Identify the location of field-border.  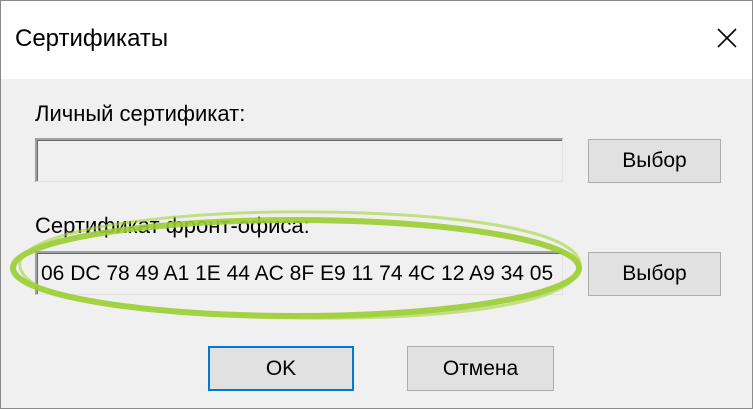
(299, 160).